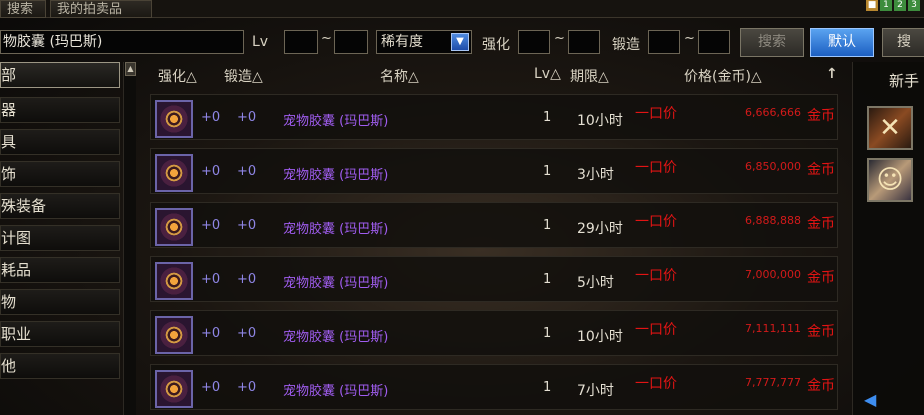  Describe the element at coordinates (494, 171) in the screenshot. I see `table-row: +0 +0 宠物胶囊 (玛巴斯) 1 3小时 一口价 6,850,000 金币` at that location.